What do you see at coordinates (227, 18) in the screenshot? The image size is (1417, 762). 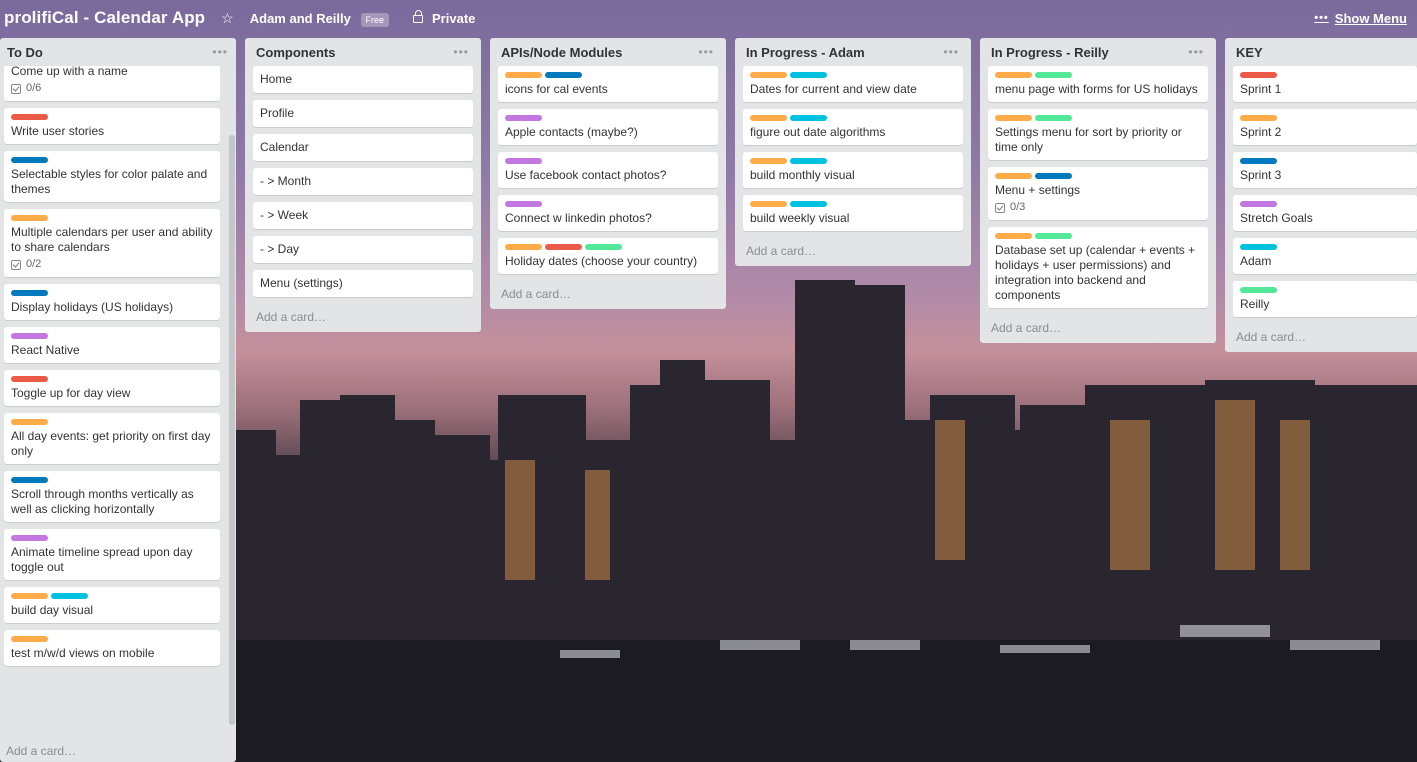 I see `star-icon: ☆` at bounding box center [227, 18].